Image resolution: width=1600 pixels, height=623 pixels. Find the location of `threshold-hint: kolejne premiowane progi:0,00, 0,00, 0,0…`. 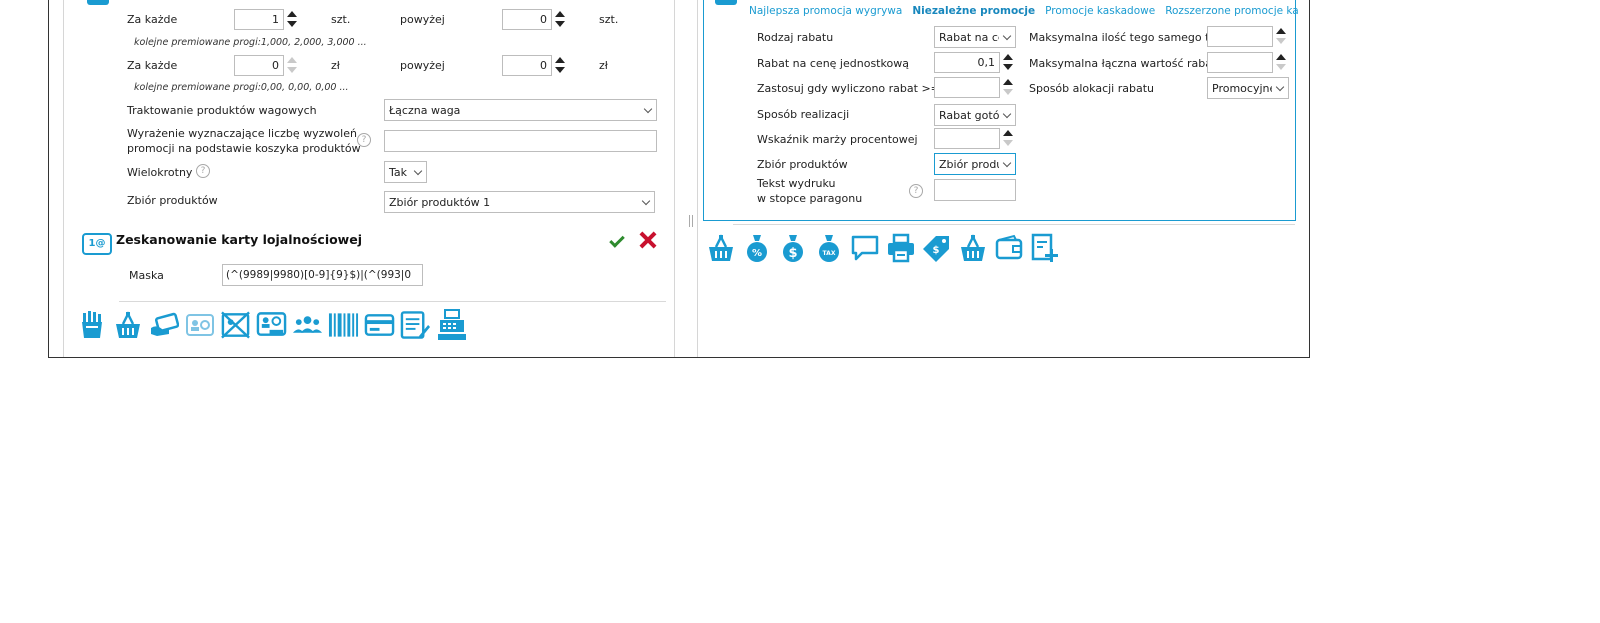

threshold-hint: kolejne premiowane progi:0,00, 0,00, 0,0… is located at coordinates (241, 87).